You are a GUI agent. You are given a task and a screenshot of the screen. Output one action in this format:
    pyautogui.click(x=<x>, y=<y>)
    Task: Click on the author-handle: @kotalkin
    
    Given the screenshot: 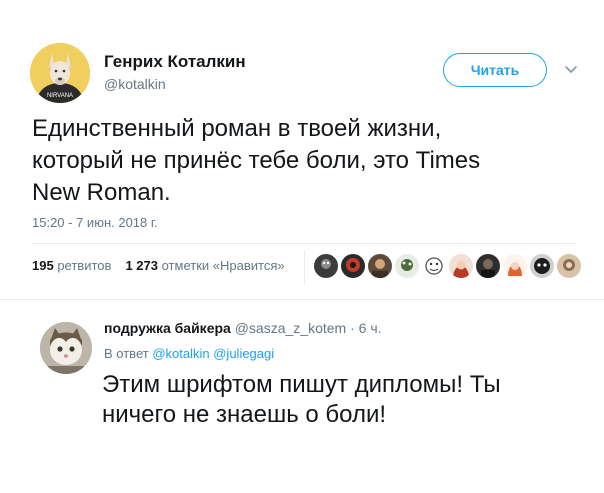 What is the action you would take?
    pyautogui.click(x=135, y=84)
    